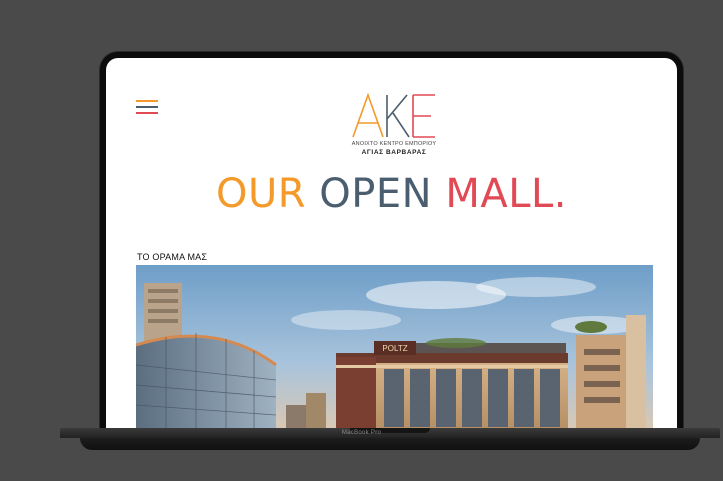 Image resolution: width=723 pixels, height=481 pixels. I want to click on base-chassis, so click(390, 444).